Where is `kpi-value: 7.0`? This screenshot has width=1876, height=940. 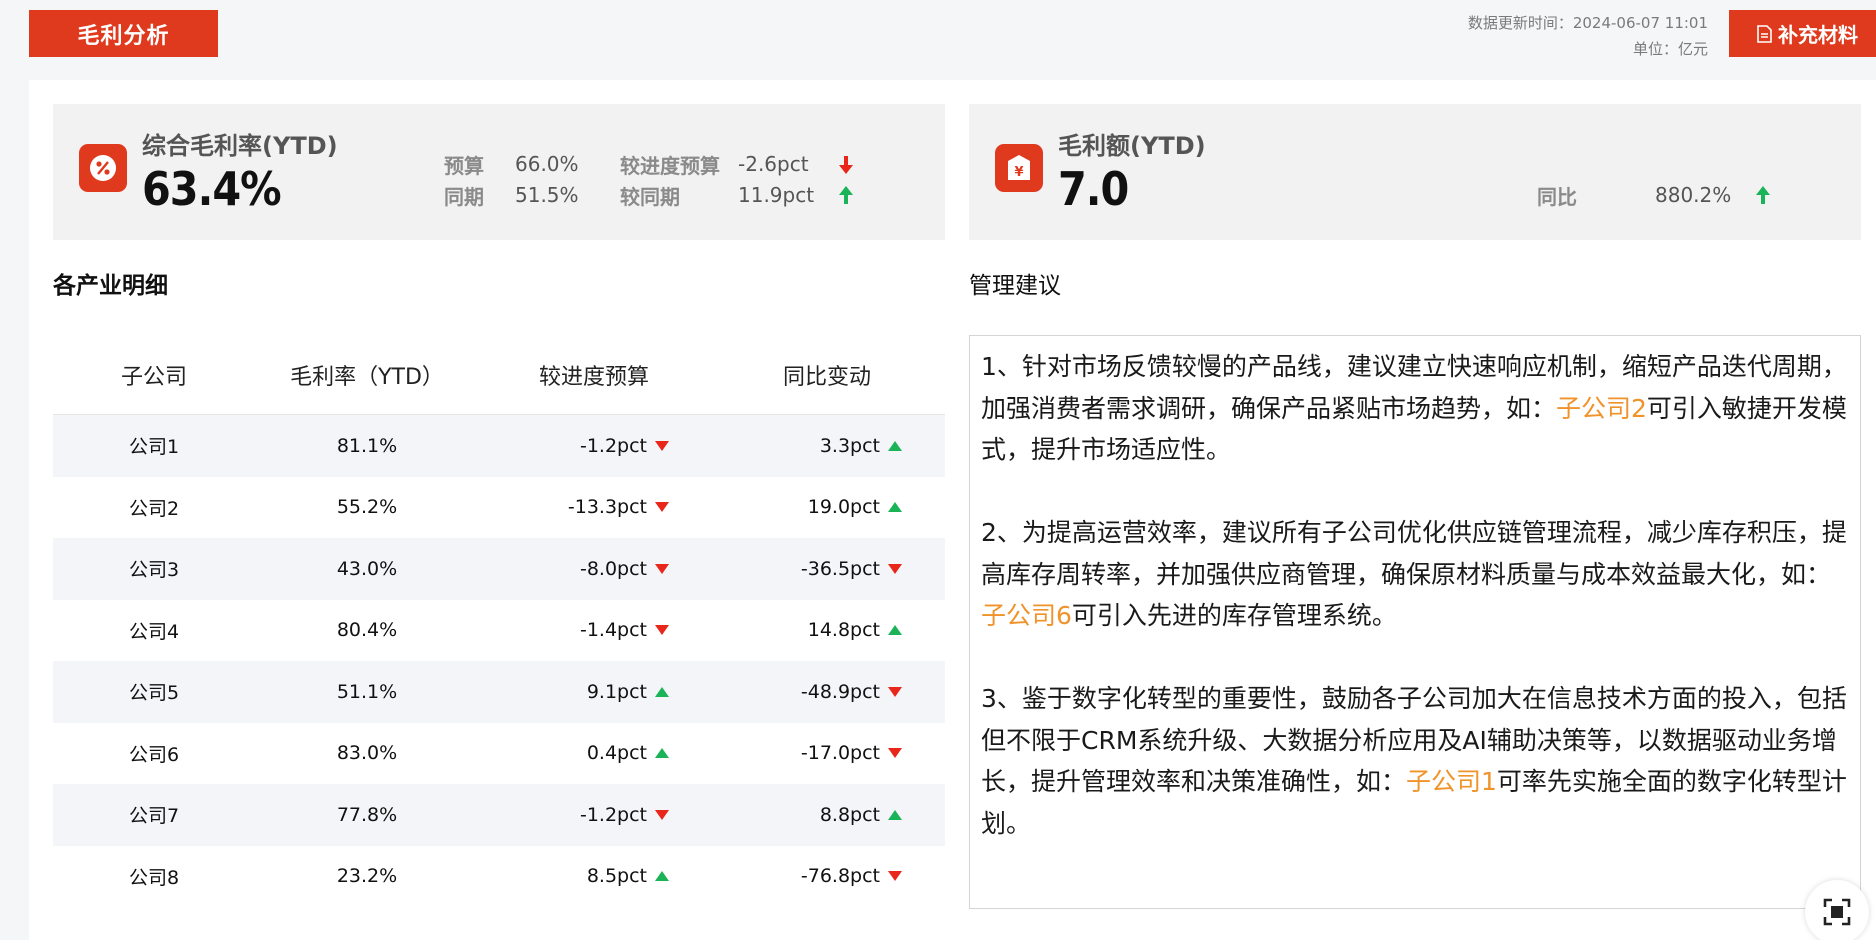
kpi-value: 7.0 is located at coordinates (1093, 189).